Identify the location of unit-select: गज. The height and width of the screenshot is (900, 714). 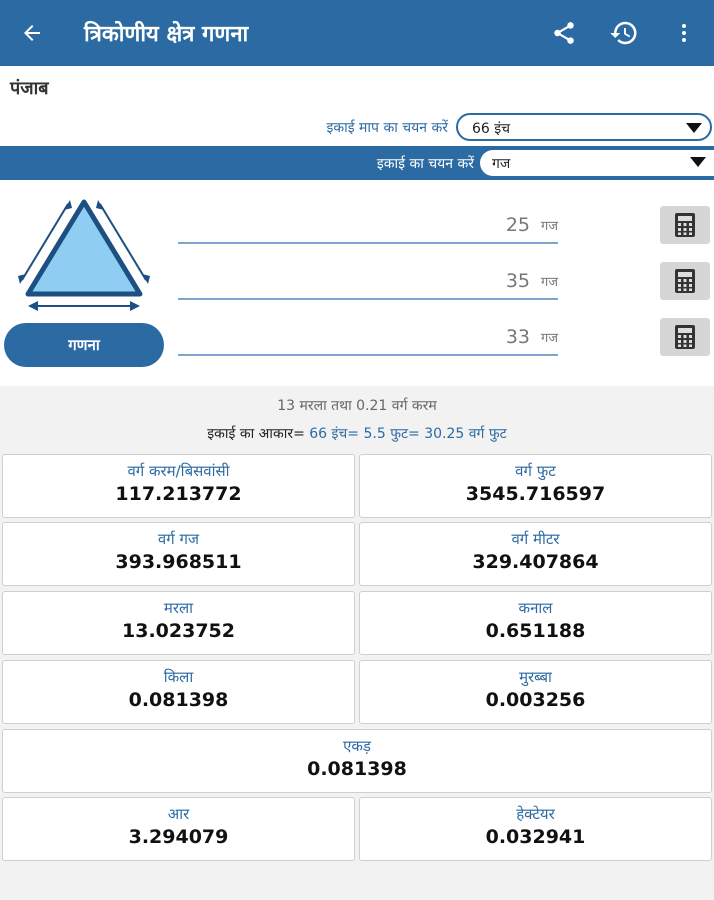
(597, 163).